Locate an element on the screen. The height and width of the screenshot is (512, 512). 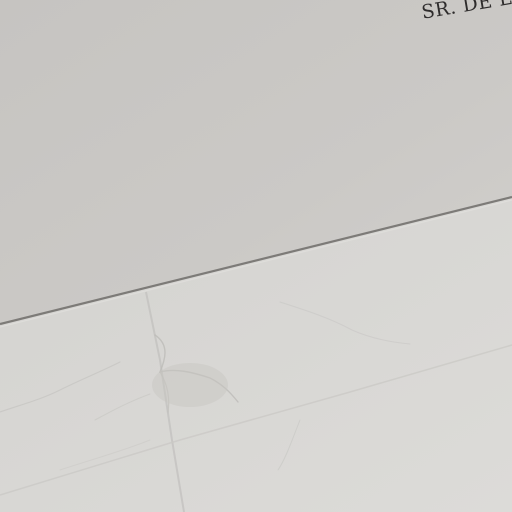
floor-shadow is located at coordinates (190, 385).